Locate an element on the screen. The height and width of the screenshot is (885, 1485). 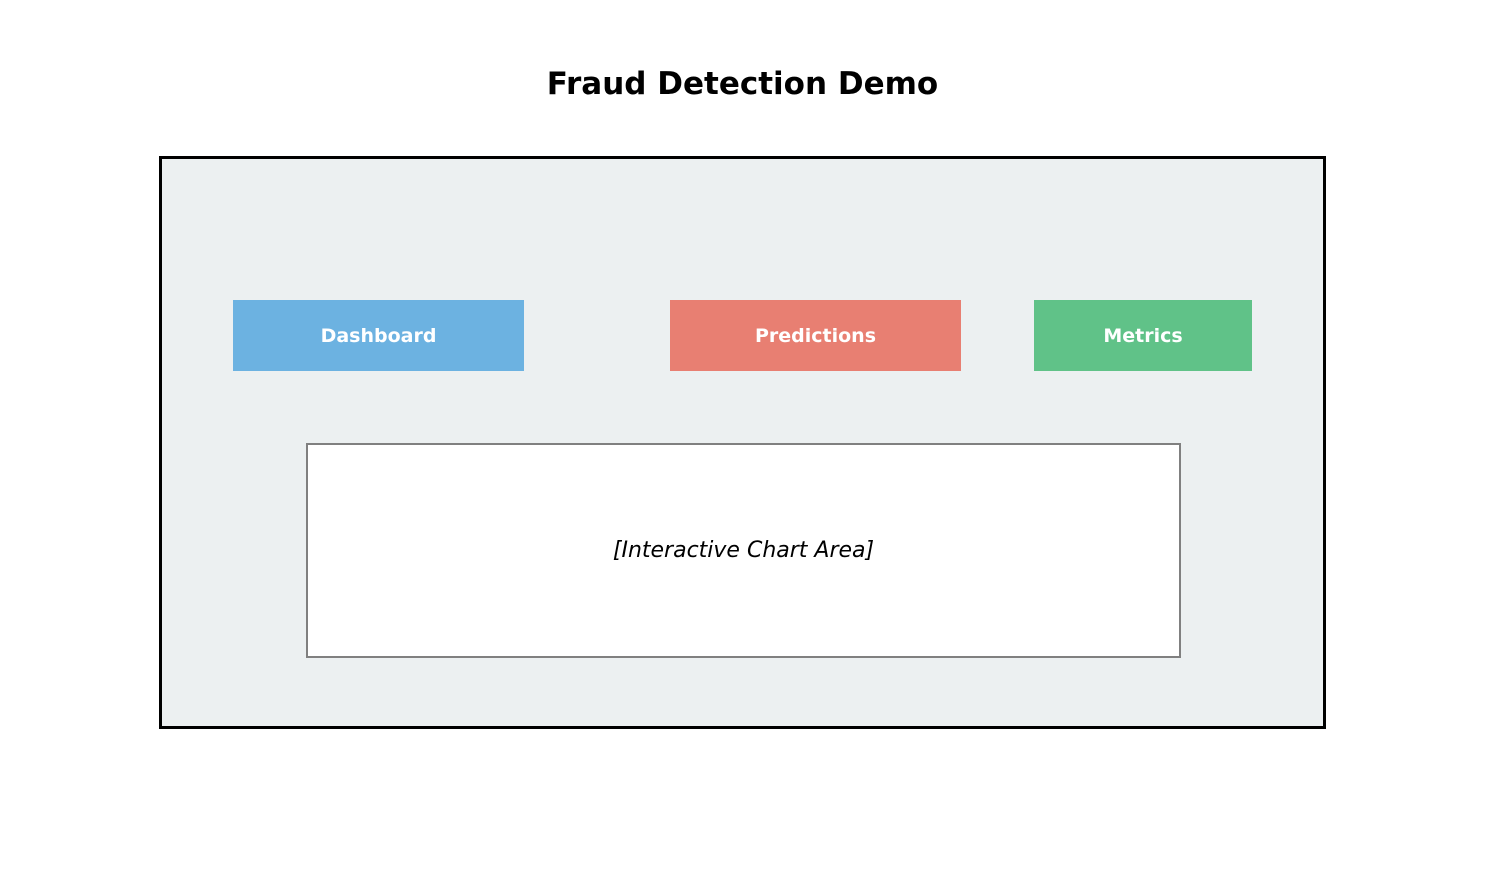
metrics-button: Metrics is located at coordinates (1143, 335).